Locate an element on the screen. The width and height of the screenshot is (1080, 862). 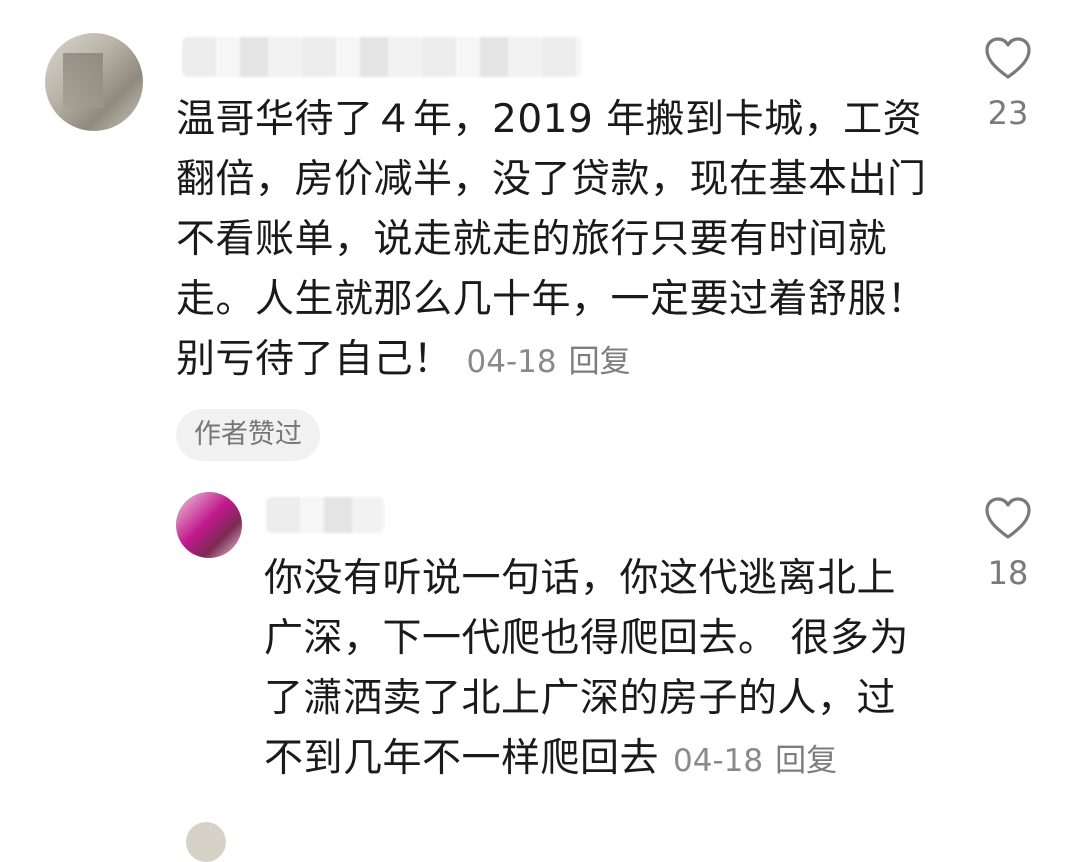
like-count: 23 is located at coordinates (1008, 113).